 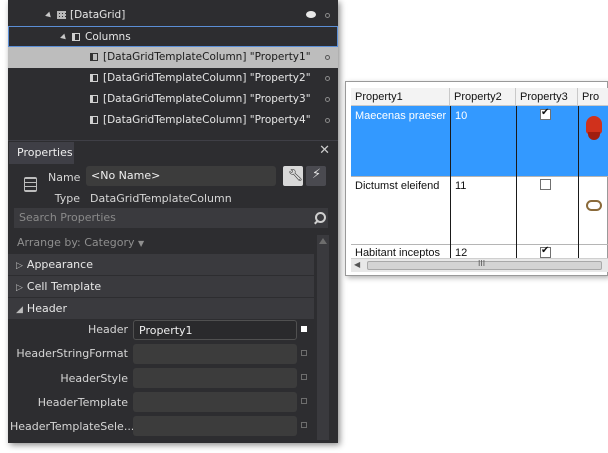 What do you see at coordinates (161, 286) in the screenshot?
I see `section-cell-template: ▷ Cell Template` at bounding box center [161, 286].